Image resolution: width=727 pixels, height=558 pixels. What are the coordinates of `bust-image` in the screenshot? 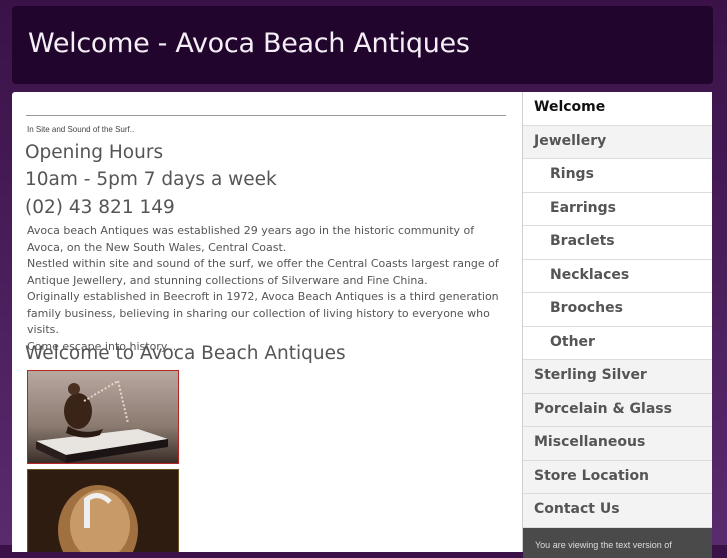 It's located at (98, 518).